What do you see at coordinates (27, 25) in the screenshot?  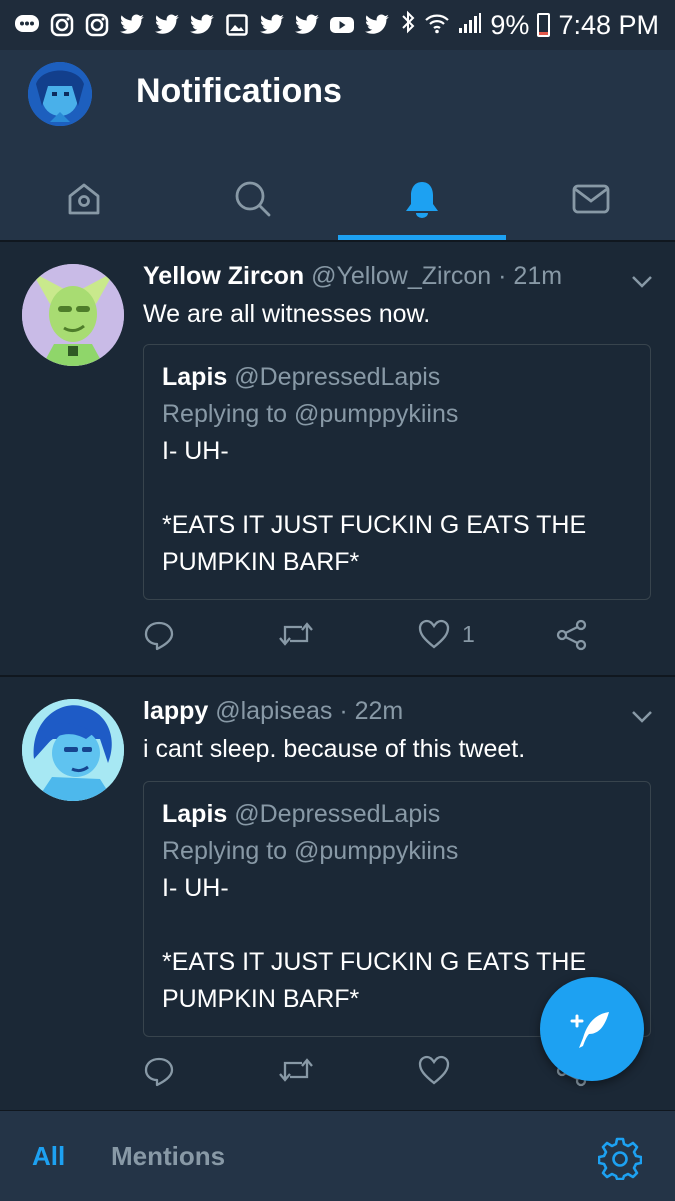 I see `messages-icon` at bounding box center [27, 25].